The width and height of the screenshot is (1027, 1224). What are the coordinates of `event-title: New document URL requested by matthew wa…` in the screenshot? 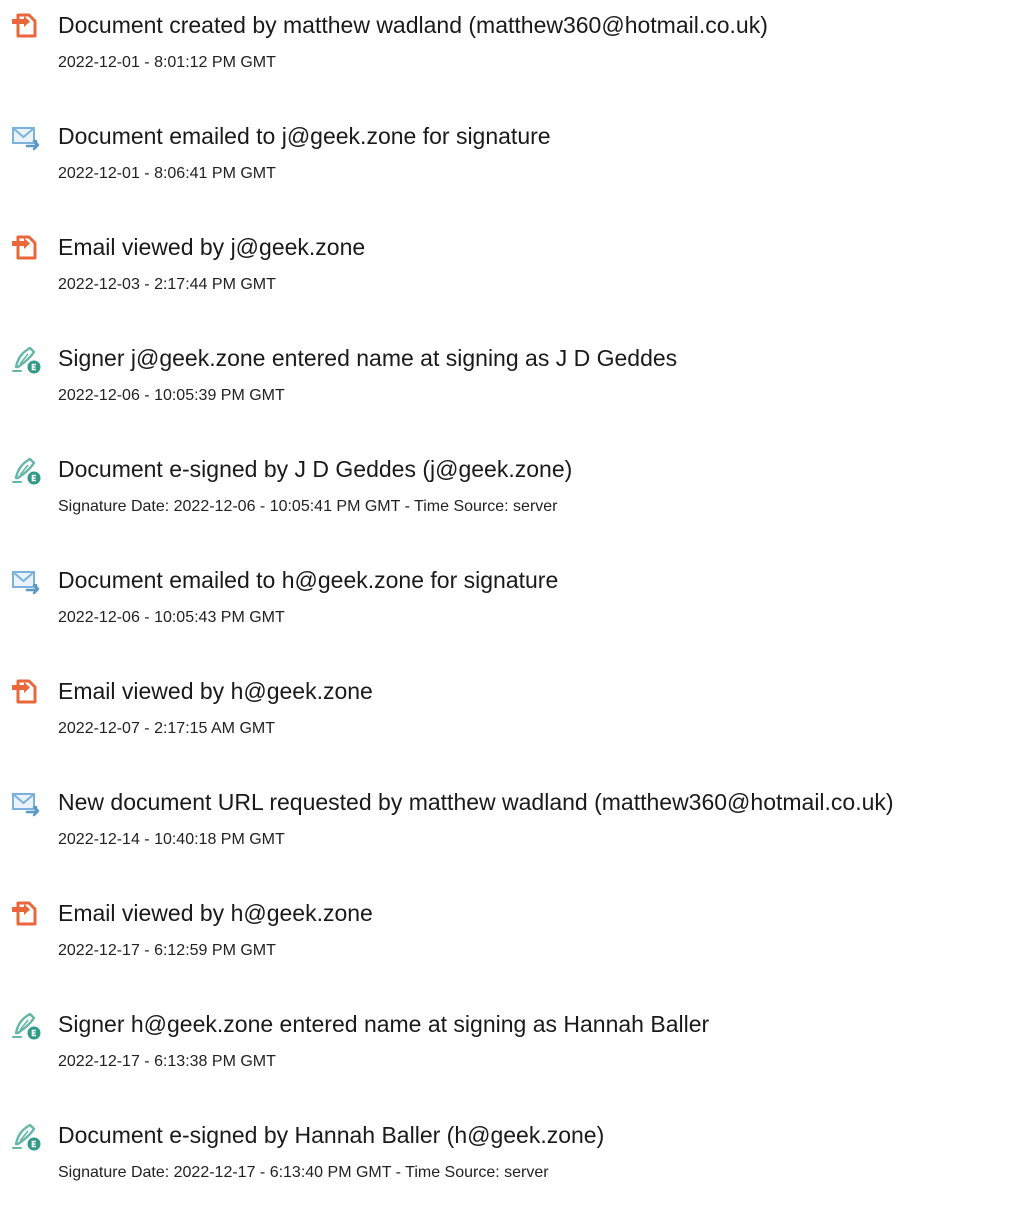 It's located at (476, 802).